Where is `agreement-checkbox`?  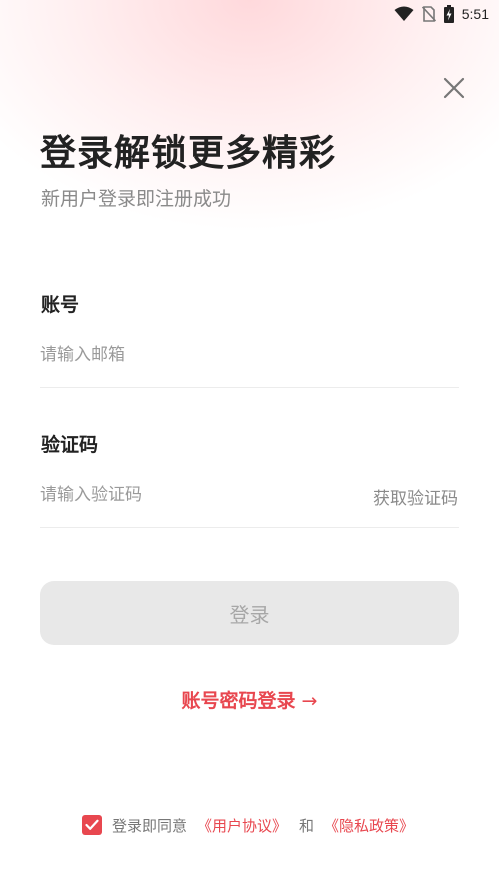
agreement-checkbox is located at coordinates (92, 825).